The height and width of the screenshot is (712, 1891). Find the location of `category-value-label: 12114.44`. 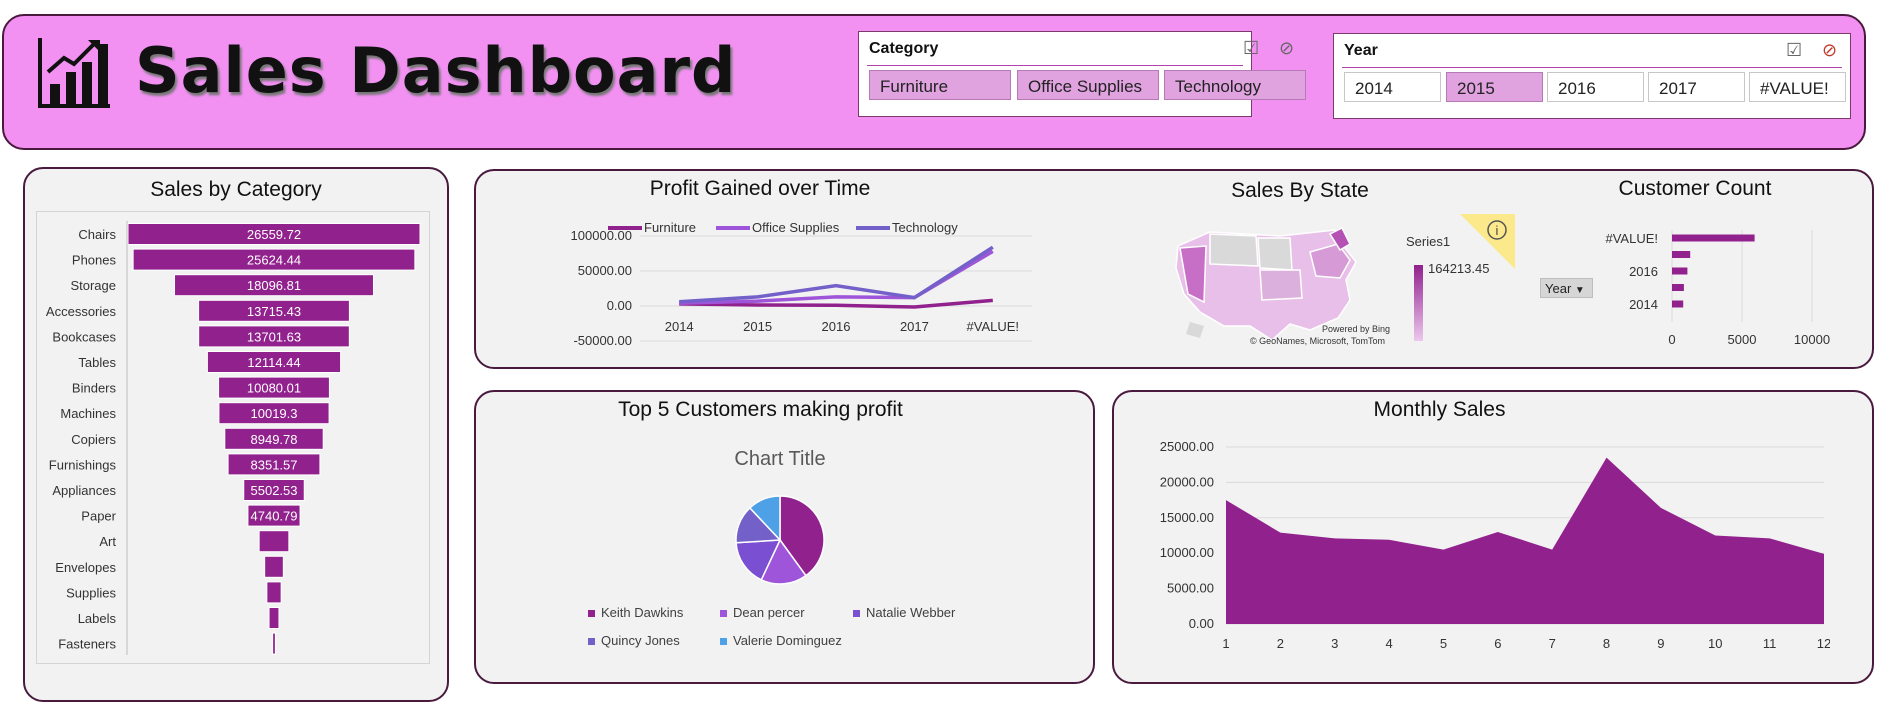

category-value-label: 12114.44 is located at coordinates (273, 362).